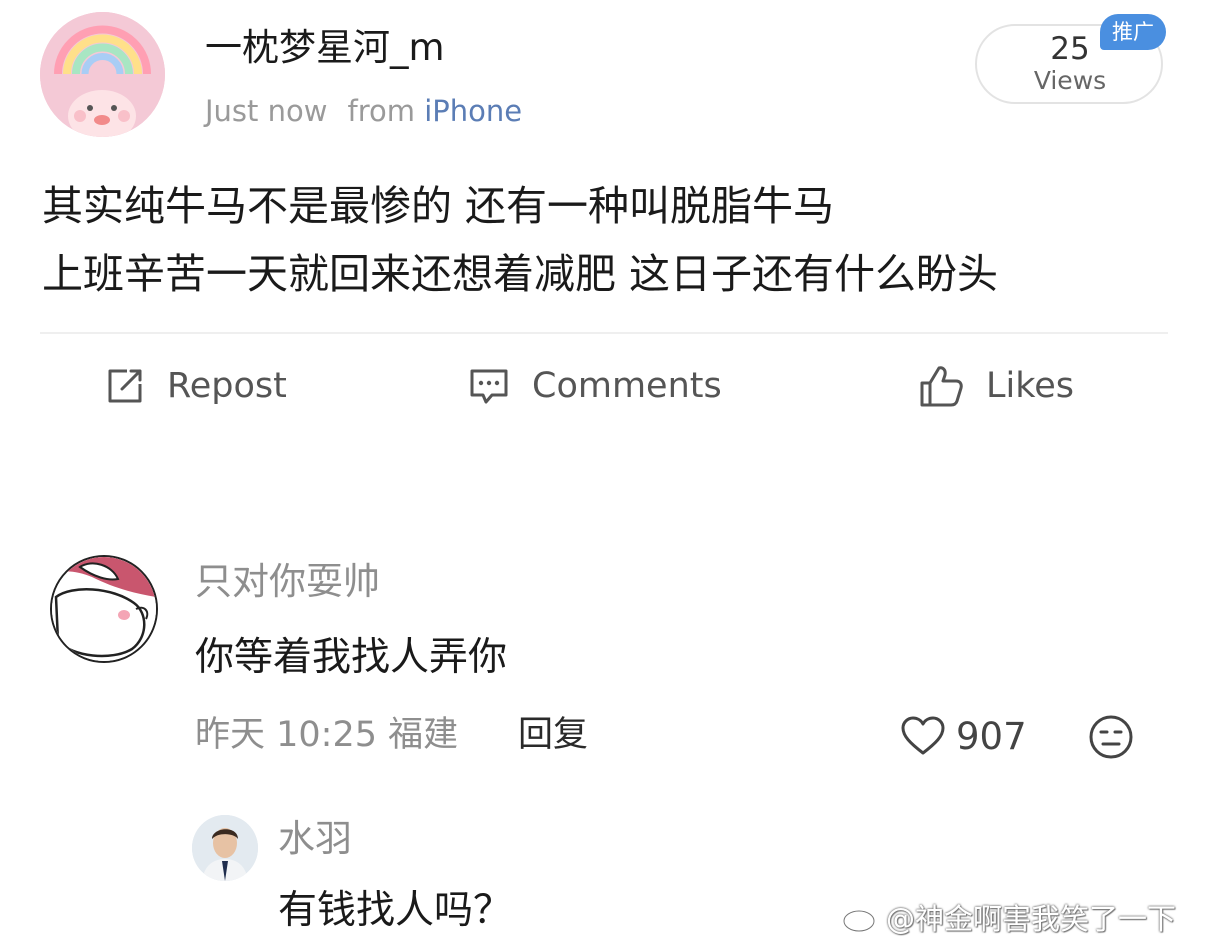 This screenshot has height=945, width=1206. I want to click on comment-time: 昨天 10:25, so click(286, 735).